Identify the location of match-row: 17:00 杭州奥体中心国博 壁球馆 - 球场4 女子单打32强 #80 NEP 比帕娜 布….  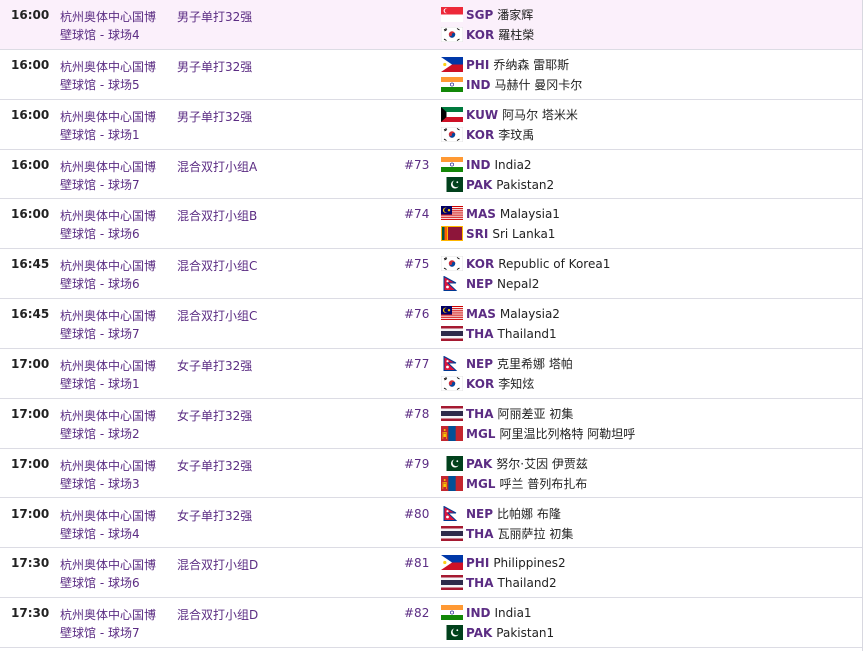
(431, 524).